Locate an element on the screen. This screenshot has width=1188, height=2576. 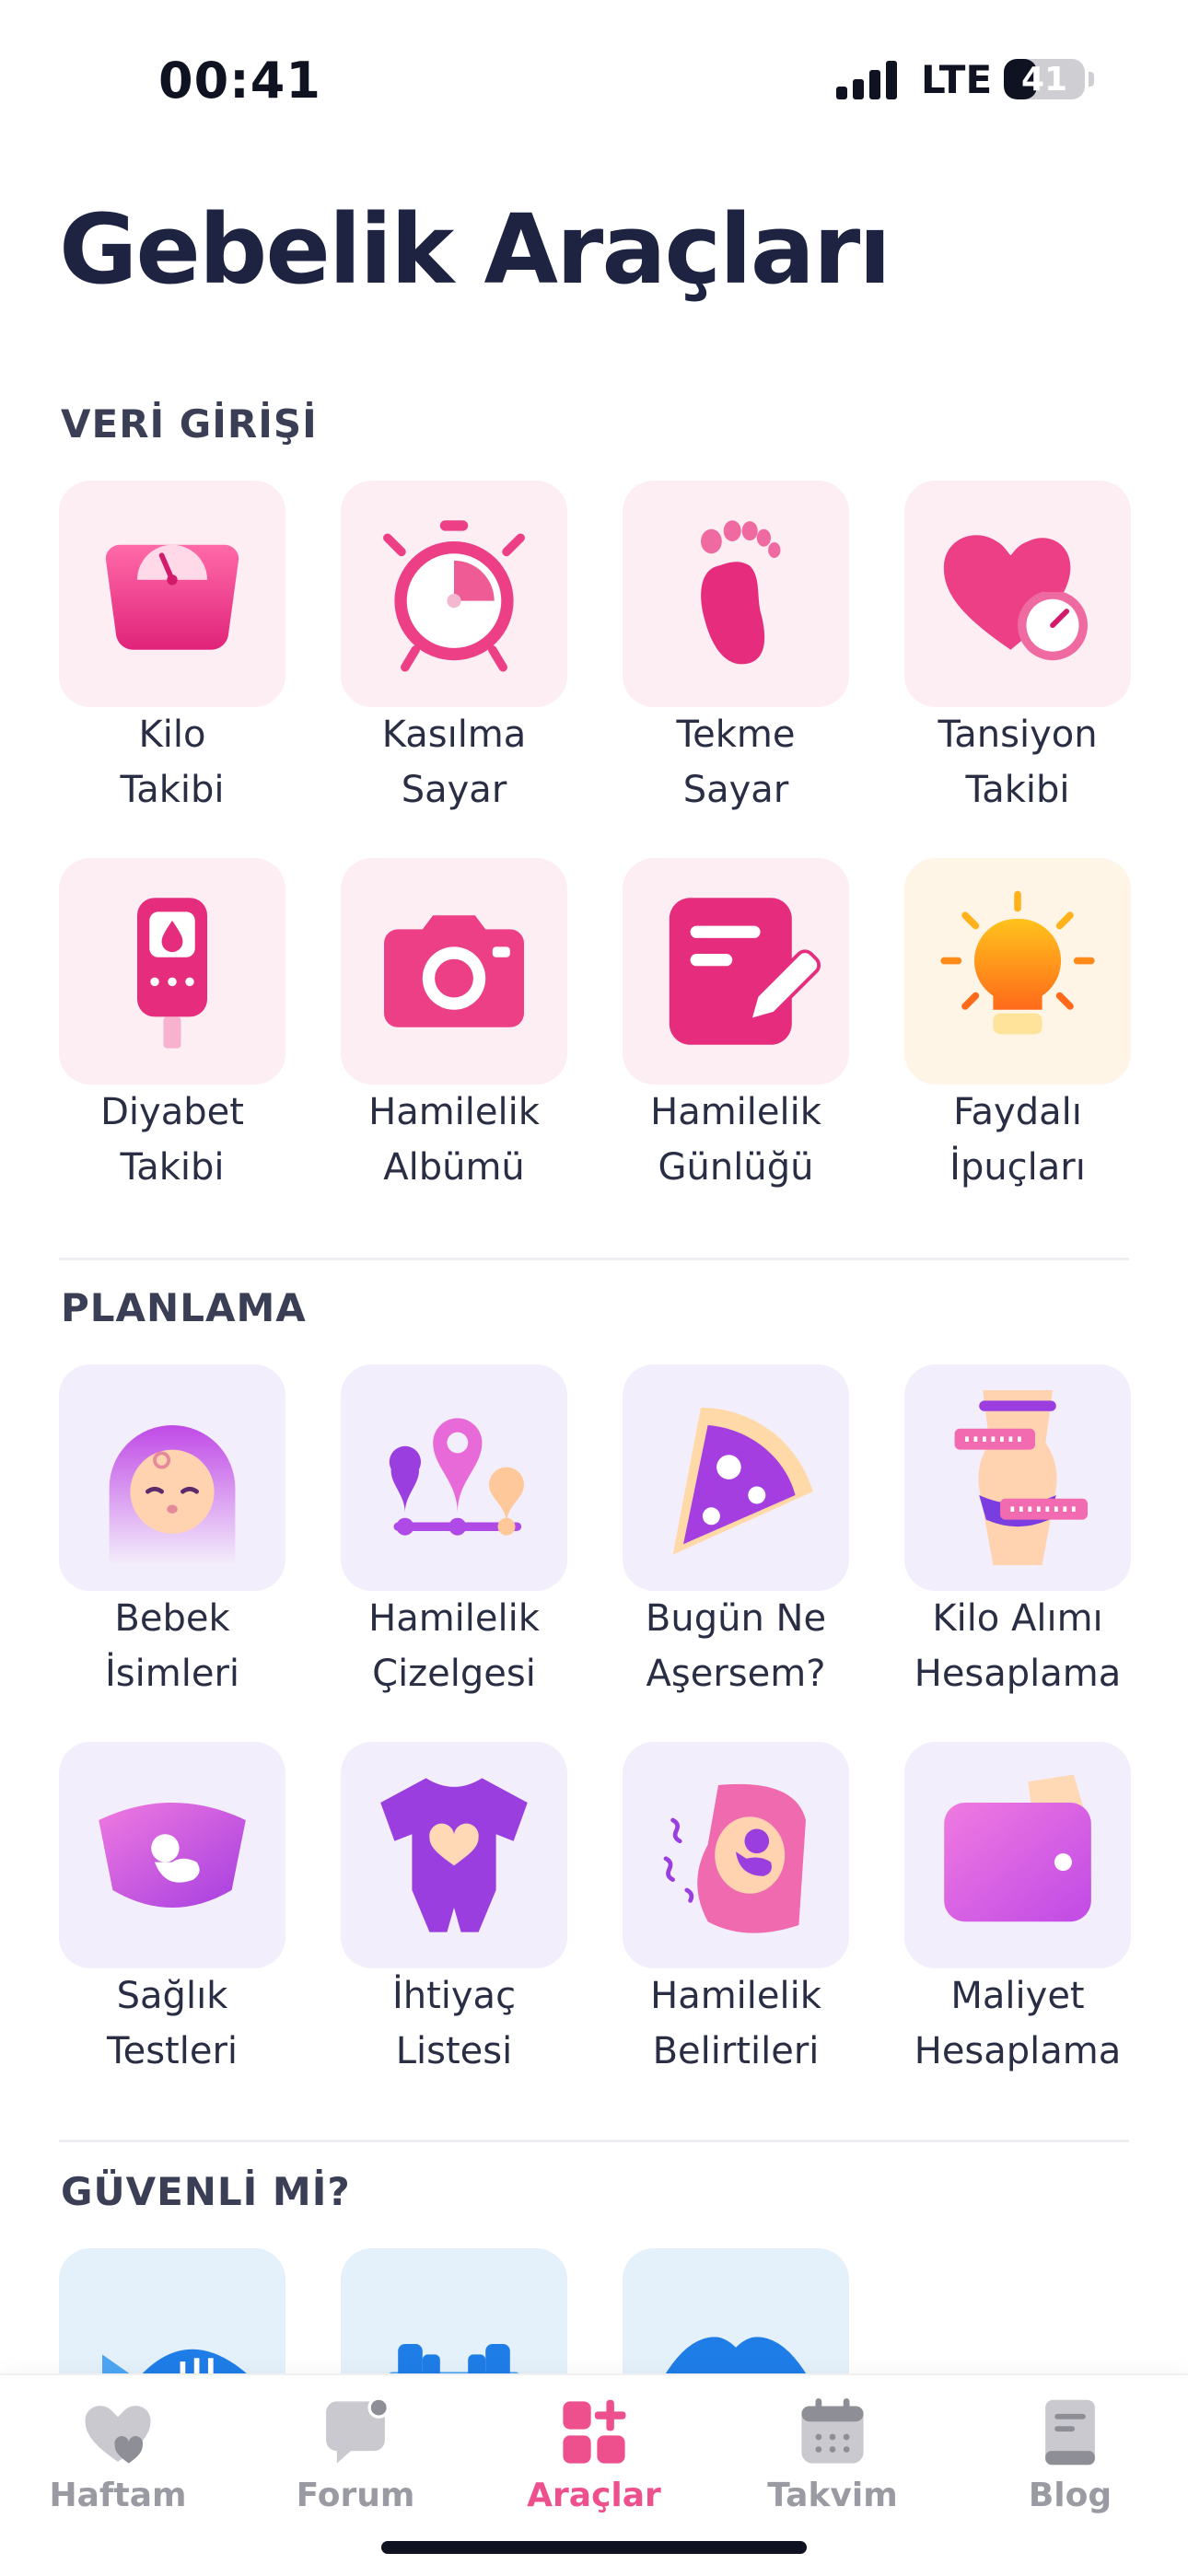
tool-weight-gain-calculator is located at coordinates (1017, 1477).